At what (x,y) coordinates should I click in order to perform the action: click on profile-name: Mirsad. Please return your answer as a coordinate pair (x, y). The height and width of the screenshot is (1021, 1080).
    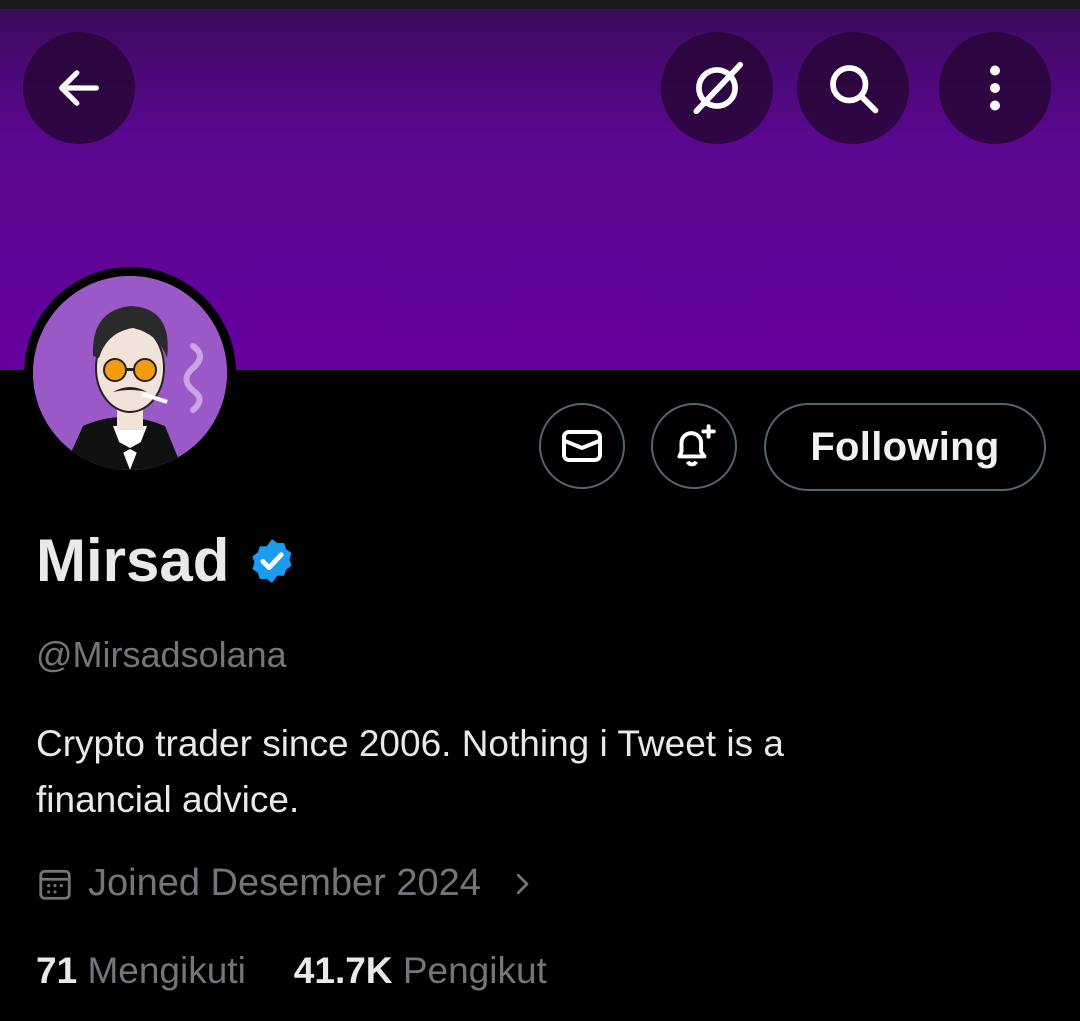
    Looking at the image, I should click on (133, 560).